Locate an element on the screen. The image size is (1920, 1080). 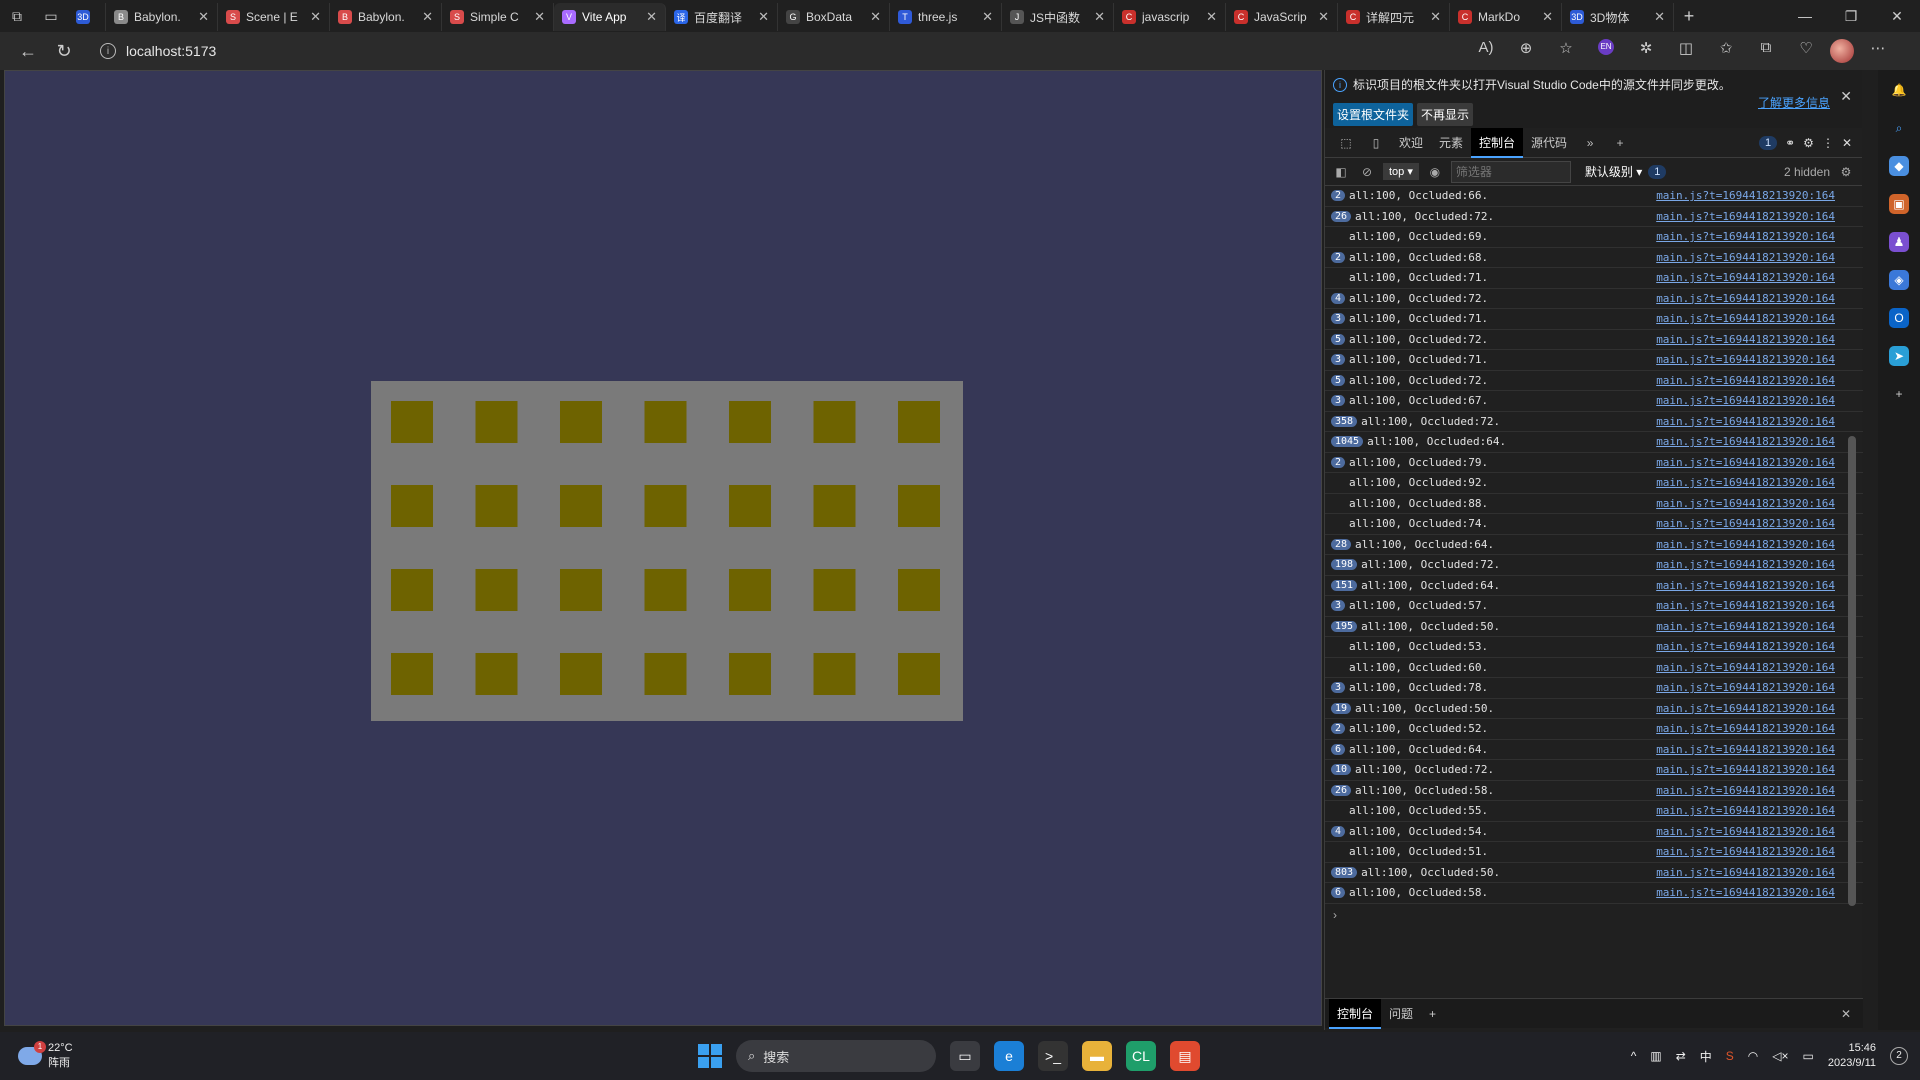
settings-gear-icon: ⚙ is located at coordinates (1808, 143).